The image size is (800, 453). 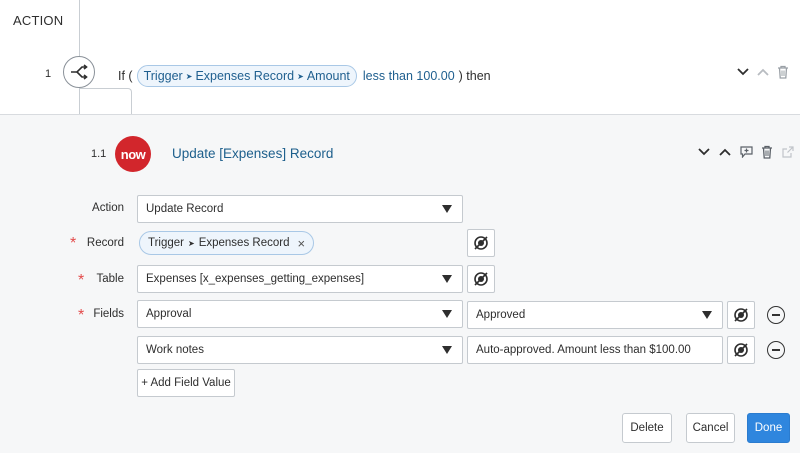 I want to click on substep-title: Update [Expenses] Record, so click(x=252, y=153).